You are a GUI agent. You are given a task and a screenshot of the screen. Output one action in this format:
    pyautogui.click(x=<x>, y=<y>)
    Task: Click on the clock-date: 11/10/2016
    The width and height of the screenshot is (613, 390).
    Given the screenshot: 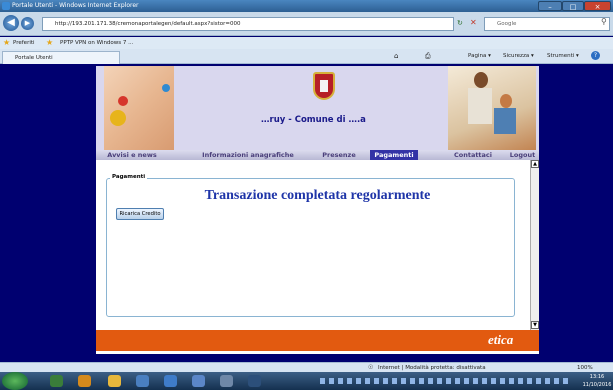 What is the action you would take?
    pyautogui.click(x=597, y=385)
    